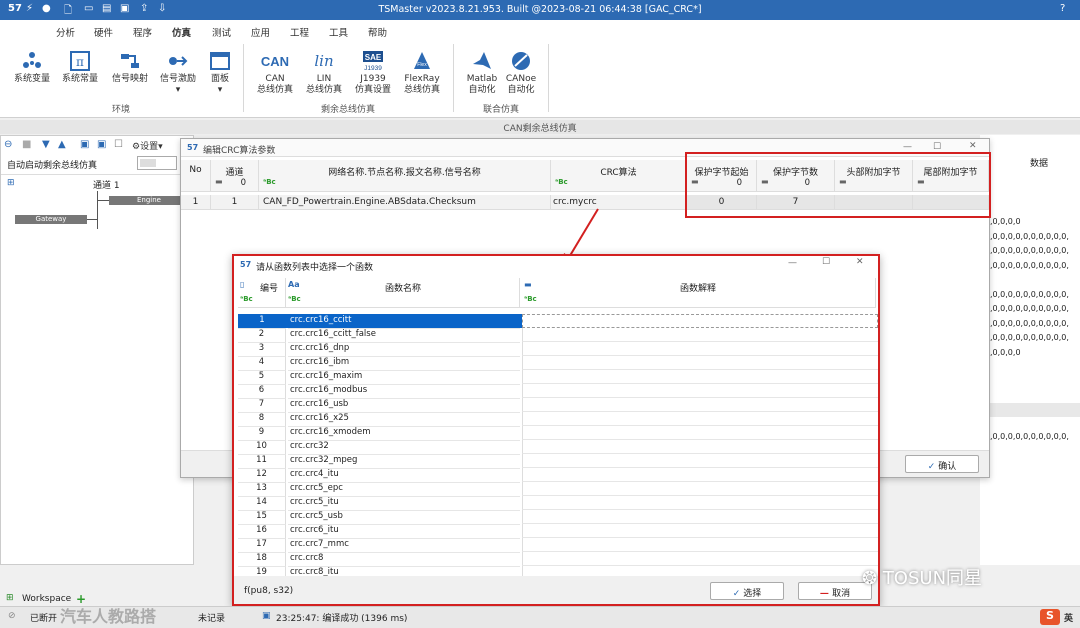  What do you see at coordinates (835, 591) in the screenshot?
I see `cancel-button: — 取消` at bounding box center [835, 591].